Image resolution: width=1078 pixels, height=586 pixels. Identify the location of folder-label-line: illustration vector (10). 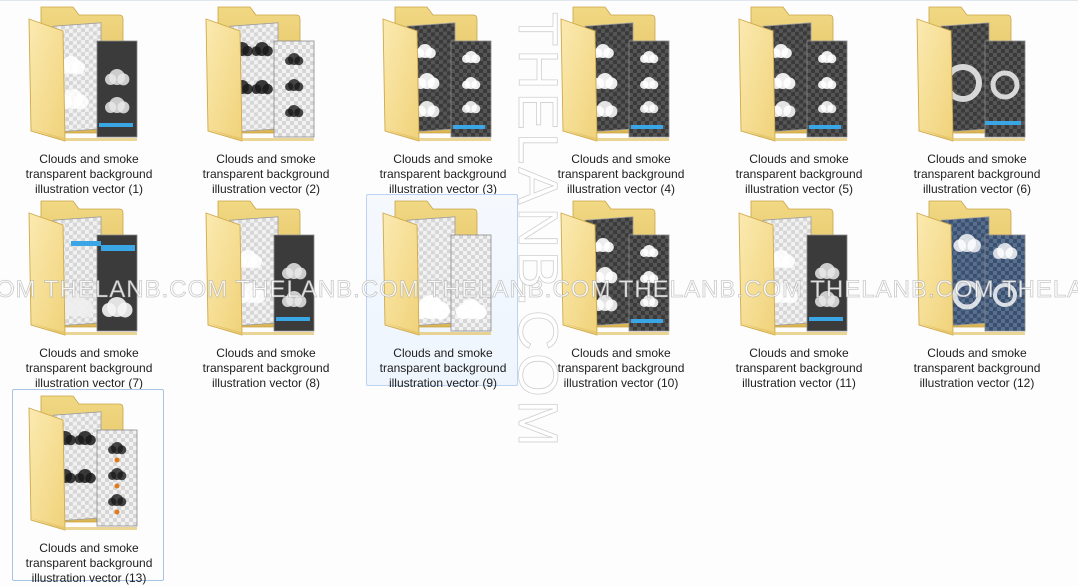
(621, 383).